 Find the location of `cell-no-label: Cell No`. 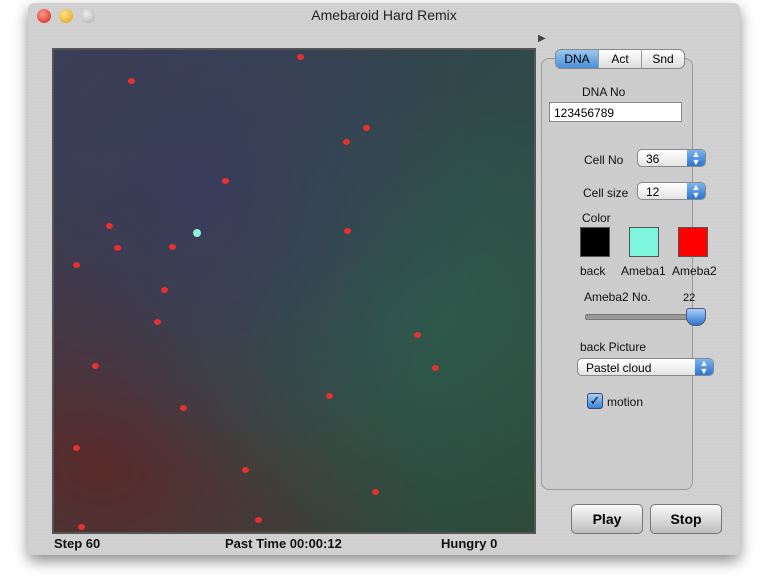

cell-no-label: Cell No is located at coordinates (604, 160).